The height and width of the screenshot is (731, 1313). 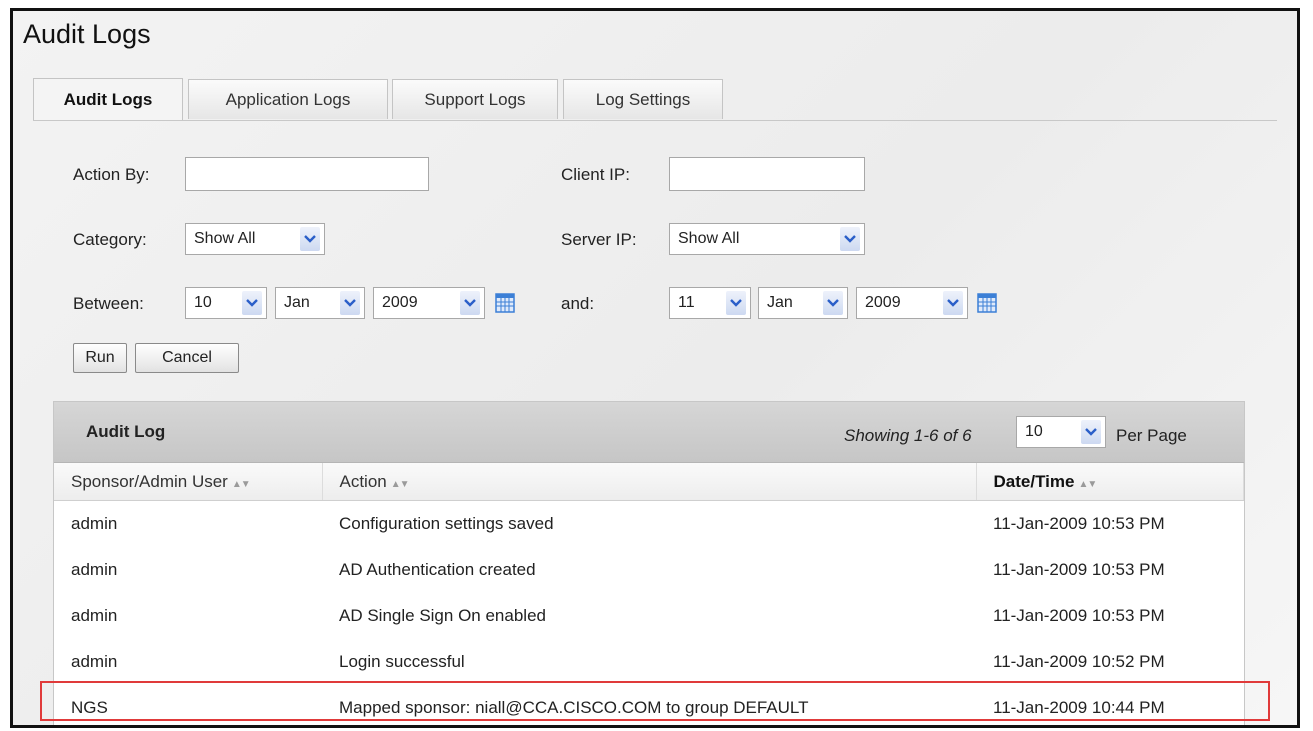 I want to click on tab-application-logs: Application Logs, so click(x=288, y=99).